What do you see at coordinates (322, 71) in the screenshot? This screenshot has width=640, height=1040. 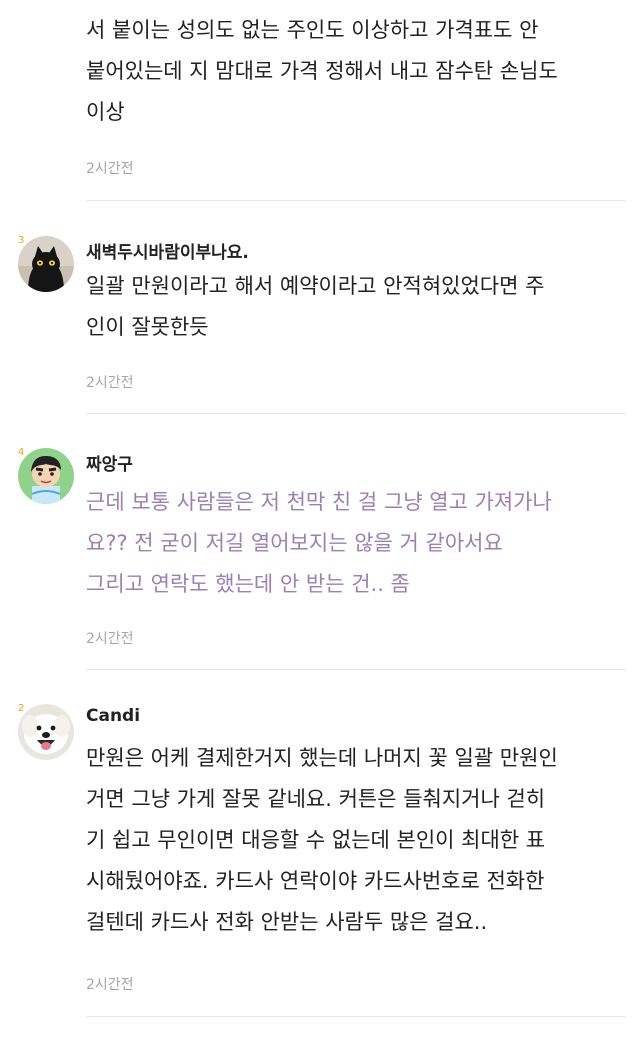 I see `comment-text-line: 붙어있는데 지 맘대로 가격 정해서 내고 잠수탄 손님도` at bounding box center [322, 71].